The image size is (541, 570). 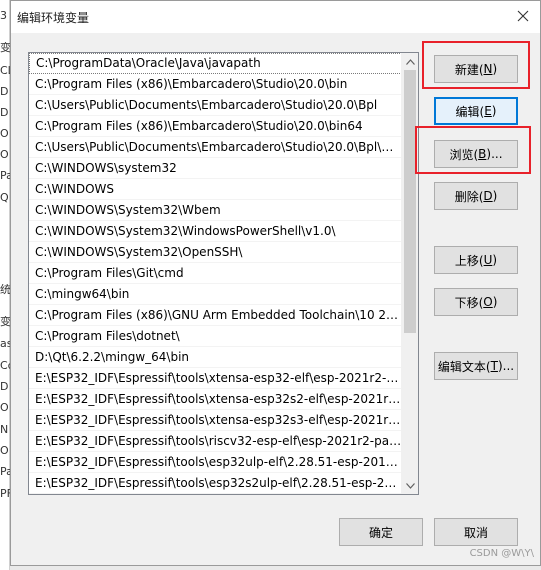 What do you see at coordinates (464, 366) in the screenshot?
I see `edit-text-button-label: 编辑文本(` at bounding box center [464, 366].